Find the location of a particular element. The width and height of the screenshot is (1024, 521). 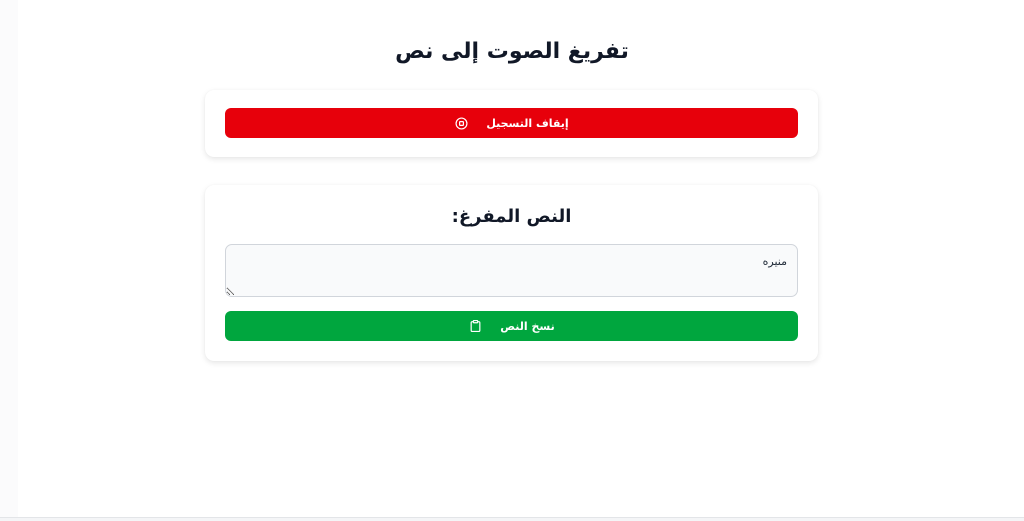

copy-text-button: نسخ النص is located at coordinates (511, 326).